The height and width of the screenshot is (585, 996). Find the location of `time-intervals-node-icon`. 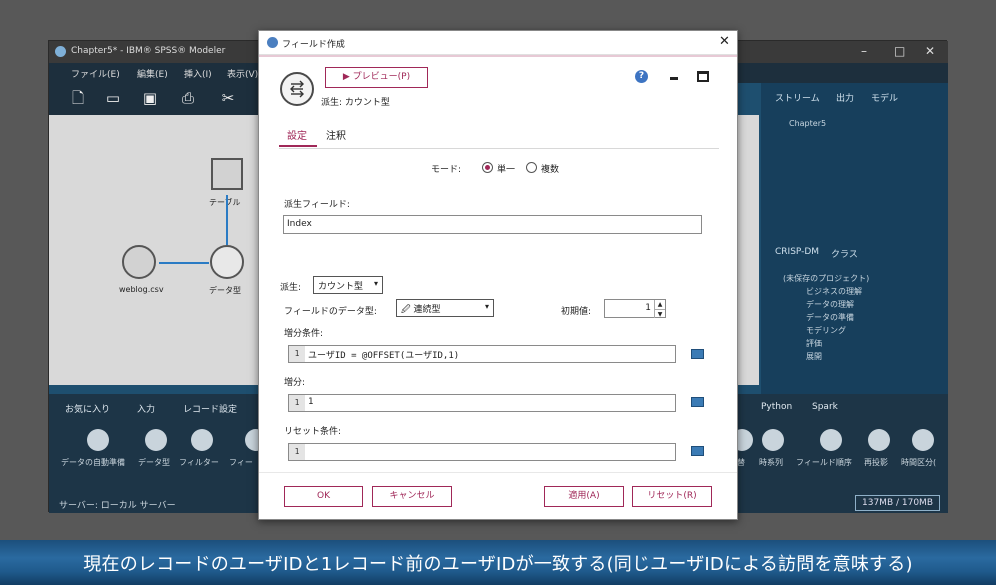

time-intervals-node-icon is located at coordinates (923, 440).